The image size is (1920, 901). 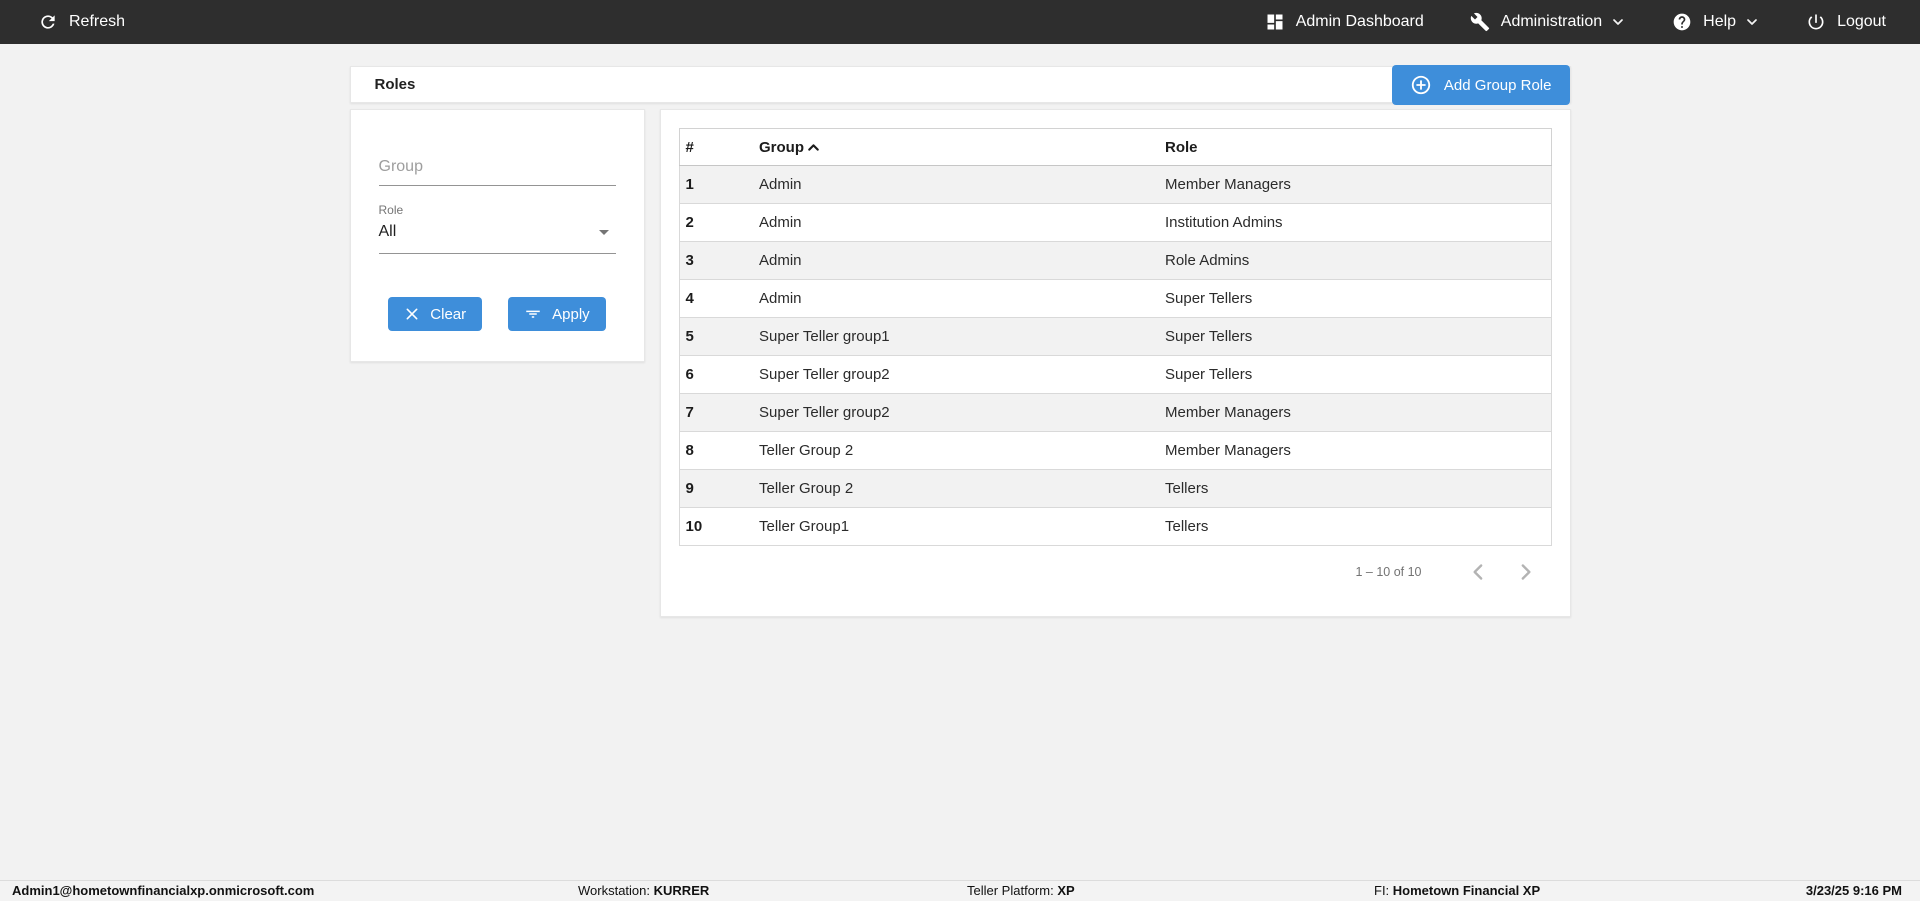 What do you see at coordinates (97, 21) in the screenshot?
I see `refresh-label: Refresh` at bounding box center [97, 21].